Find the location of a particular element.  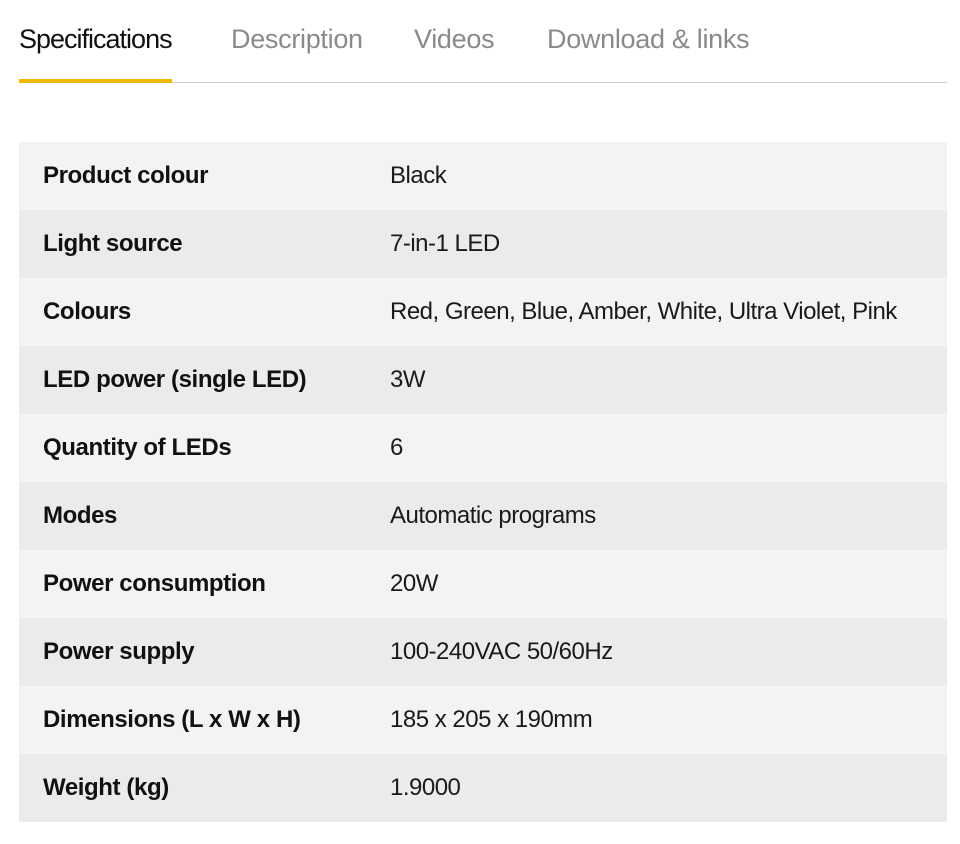

spec-row: Quantity of LEDs 6 is located at coordinates (483, 448).